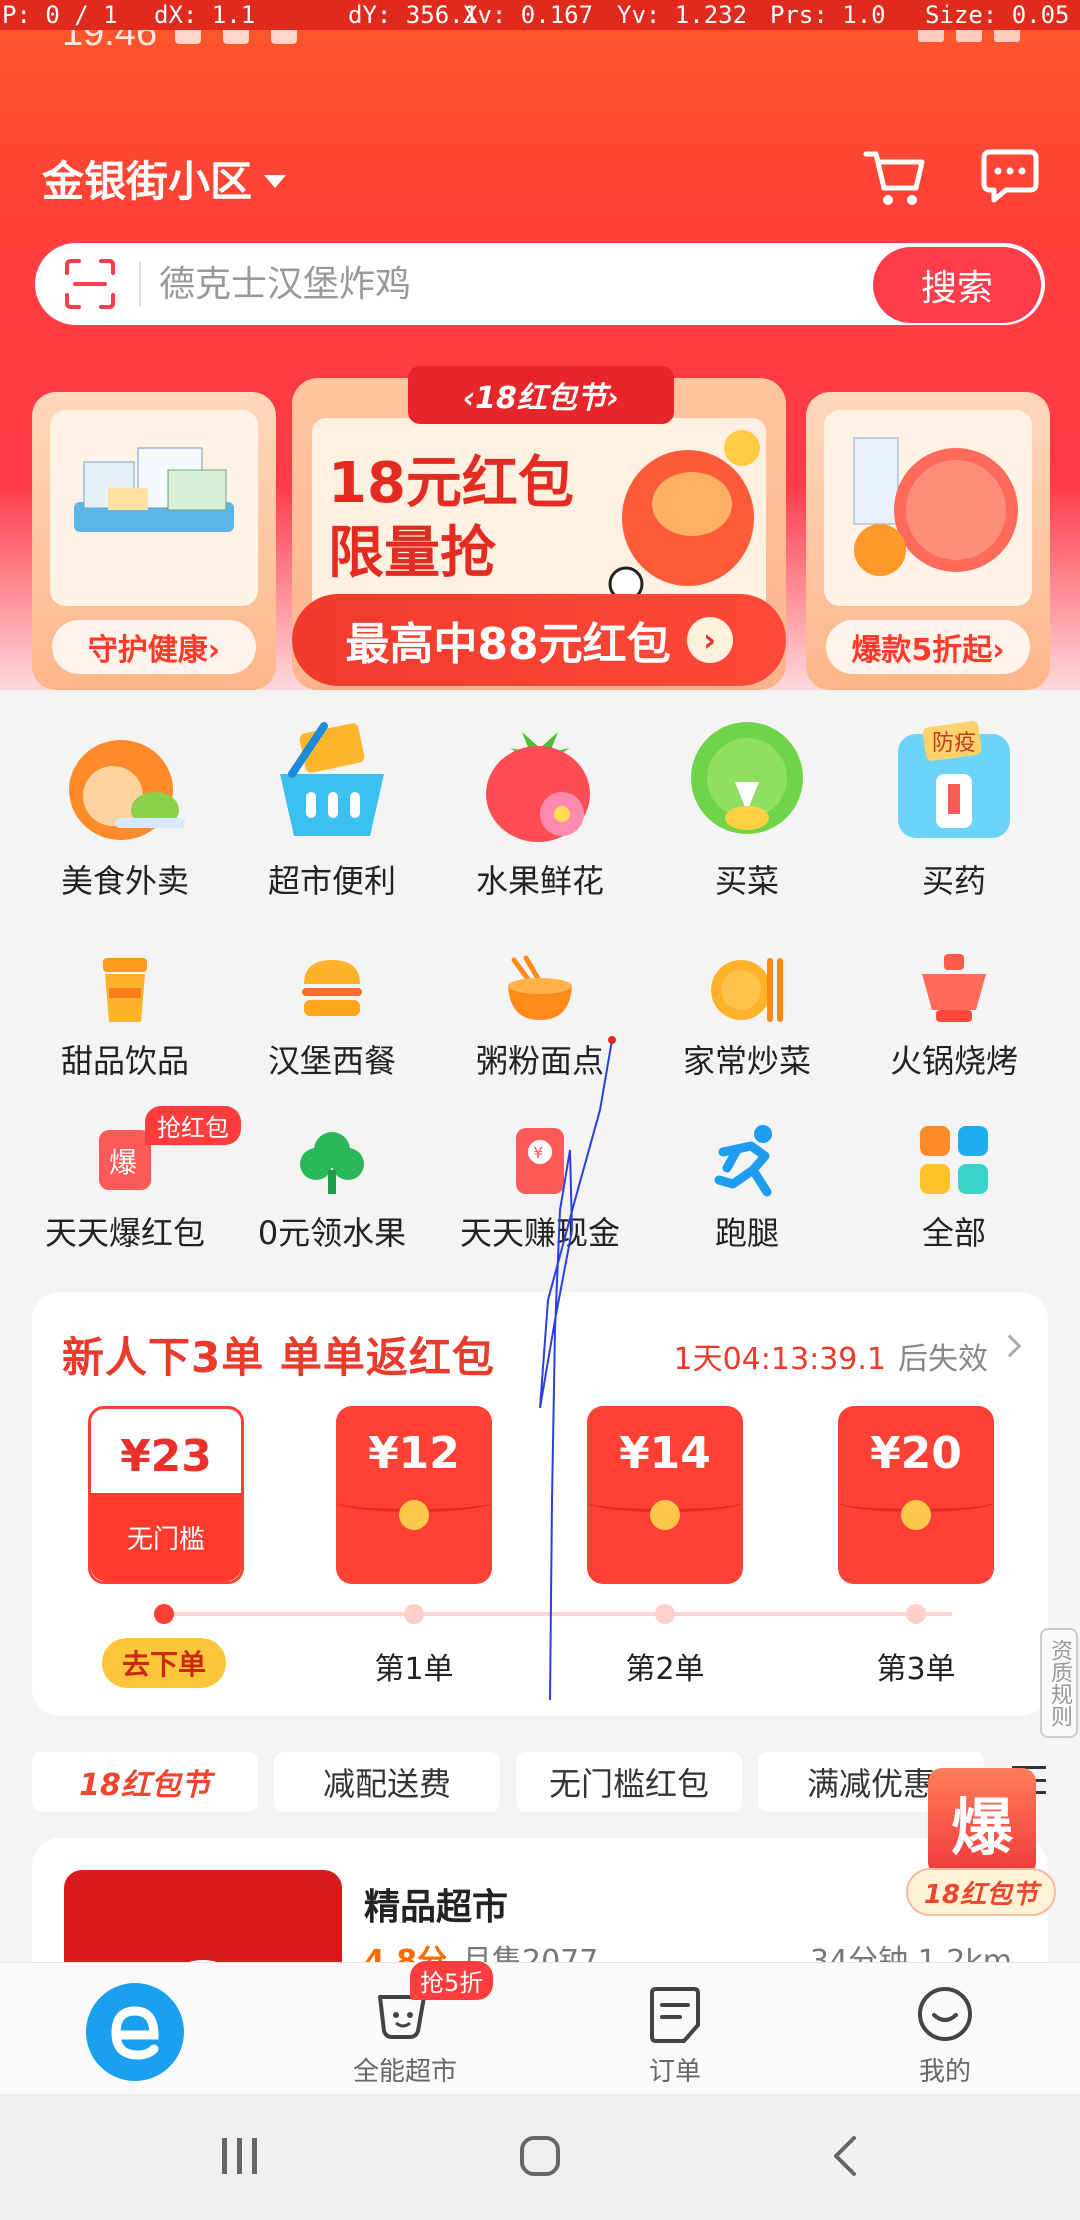 This screenshot has height=2220, width=1080. Describe the element at coordinates (953, 1061) in the screenshot. I see `category-label: 火锅烧烤` at that location.